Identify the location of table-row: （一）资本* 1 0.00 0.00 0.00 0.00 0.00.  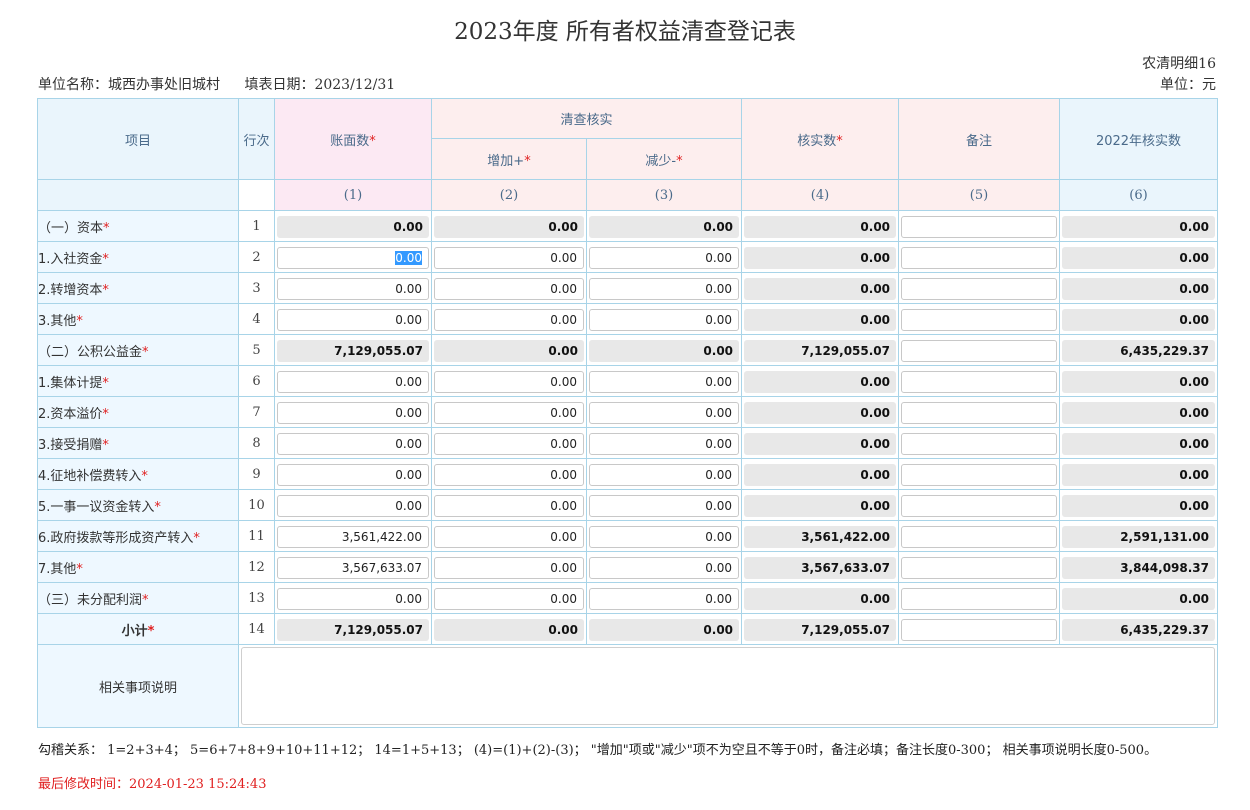
(628, 226).